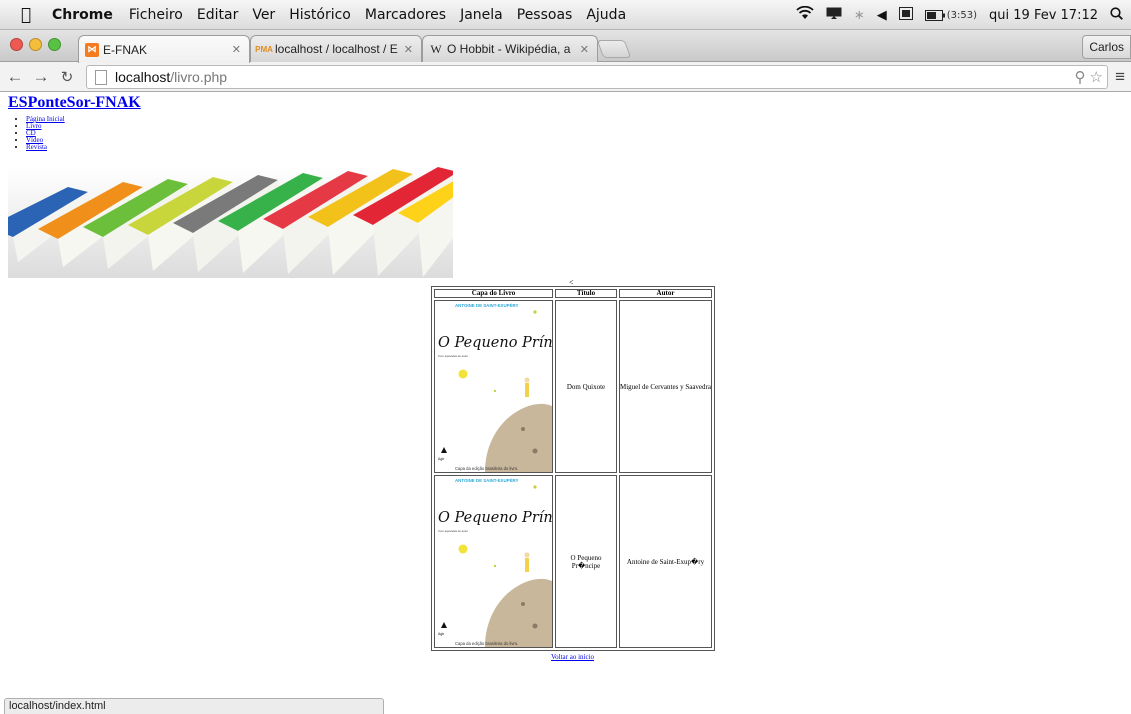  What do you see at coordinates (493, 293) in the screenshot?
I see `header-cover: Capa do Livro` at bounding box center [493, 293].